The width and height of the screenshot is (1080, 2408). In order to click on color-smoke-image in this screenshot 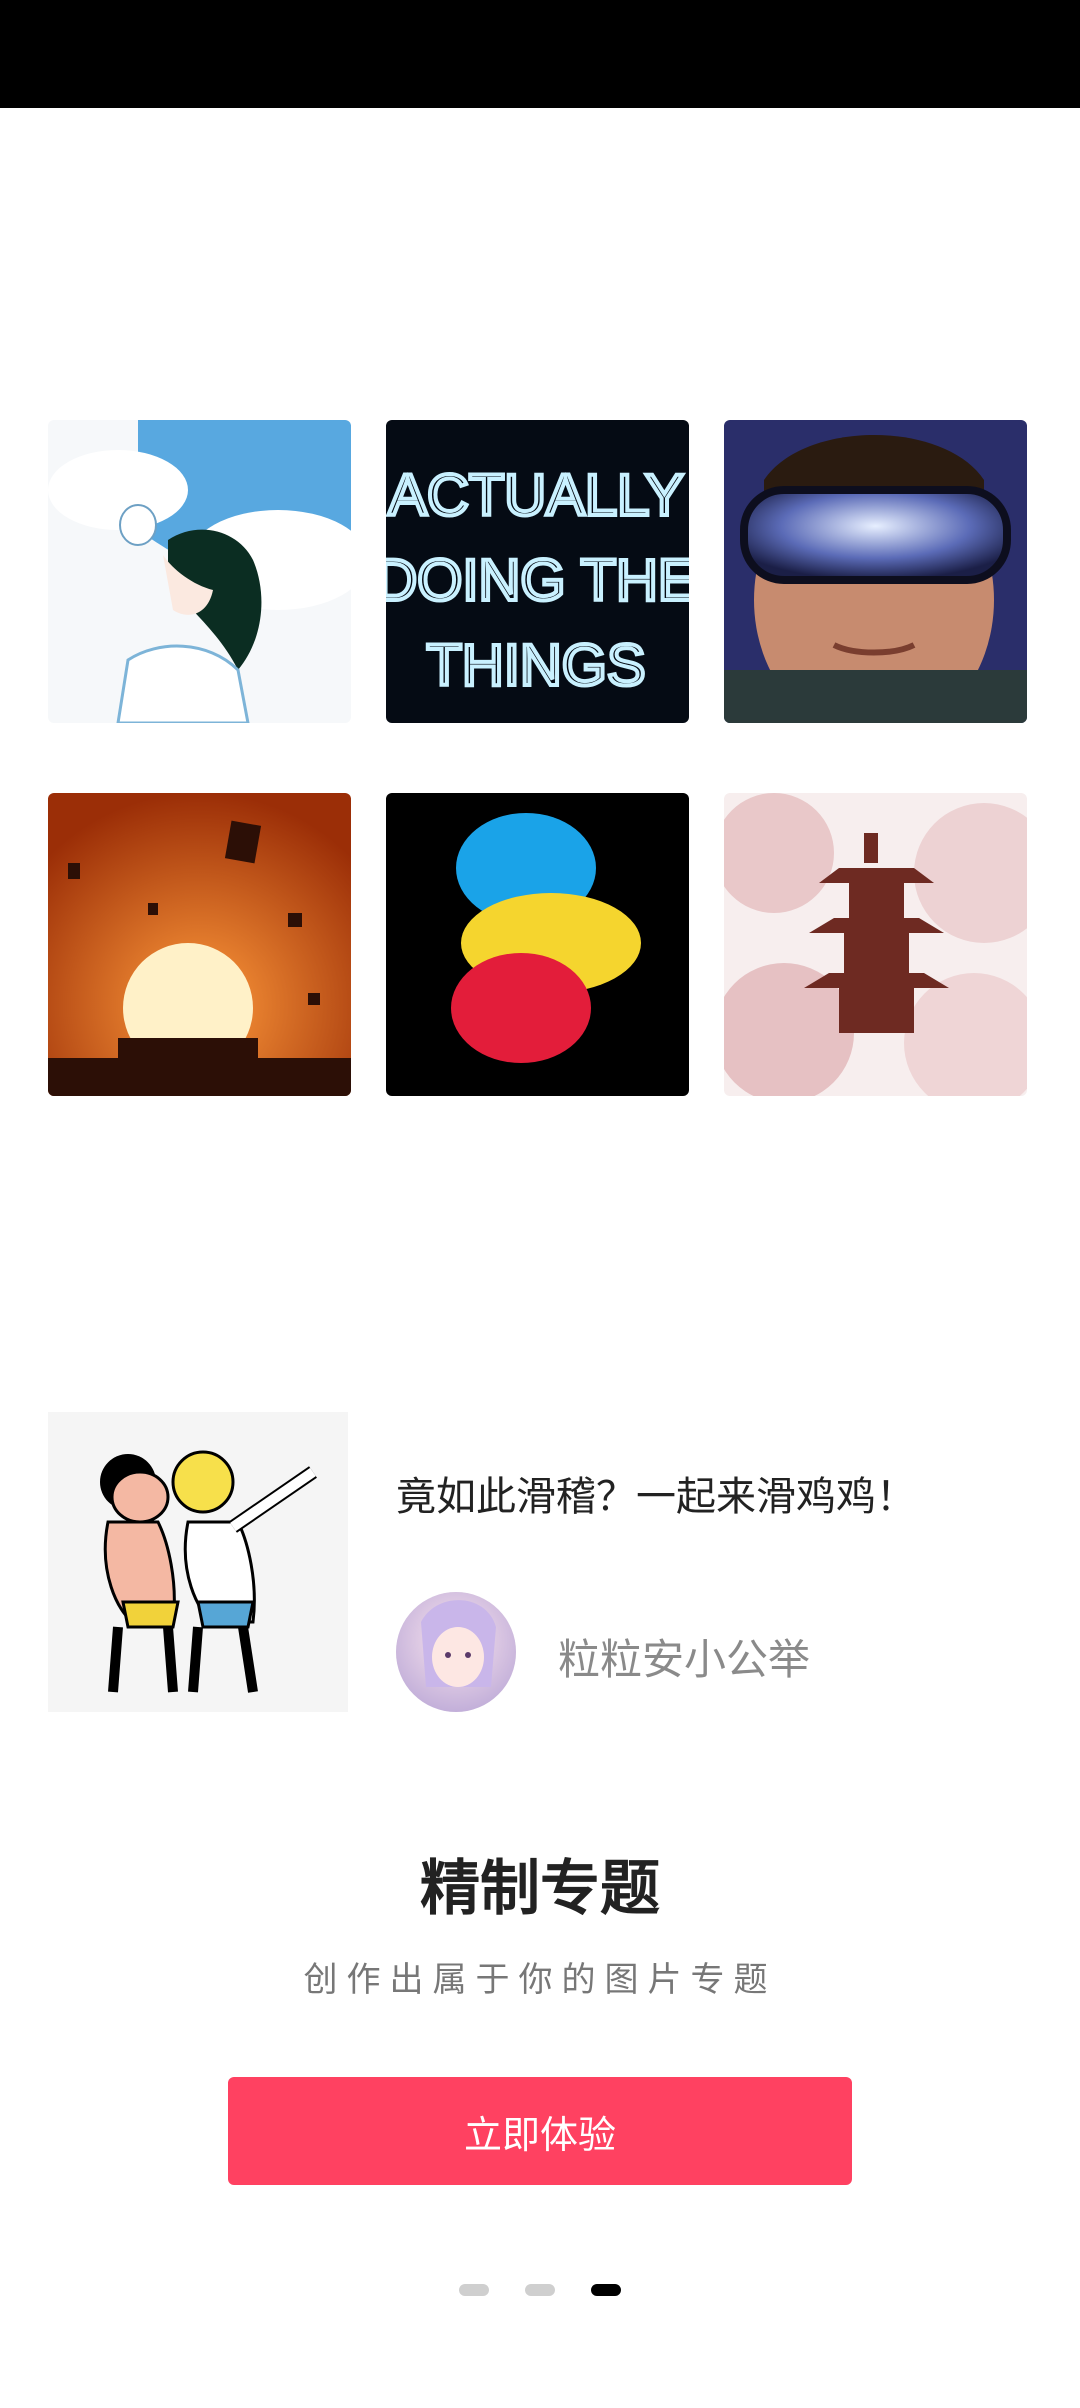, I will do `click(537, 944)`.